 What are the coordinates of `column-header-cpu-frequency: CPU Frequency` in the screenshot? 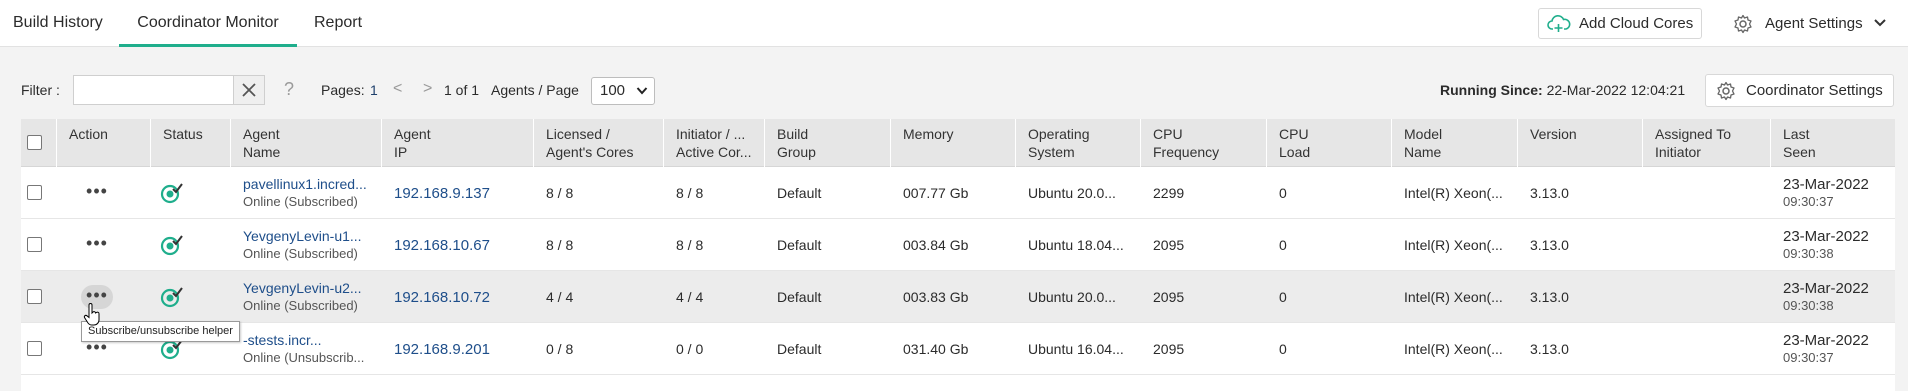 It's located at (1204, 143).